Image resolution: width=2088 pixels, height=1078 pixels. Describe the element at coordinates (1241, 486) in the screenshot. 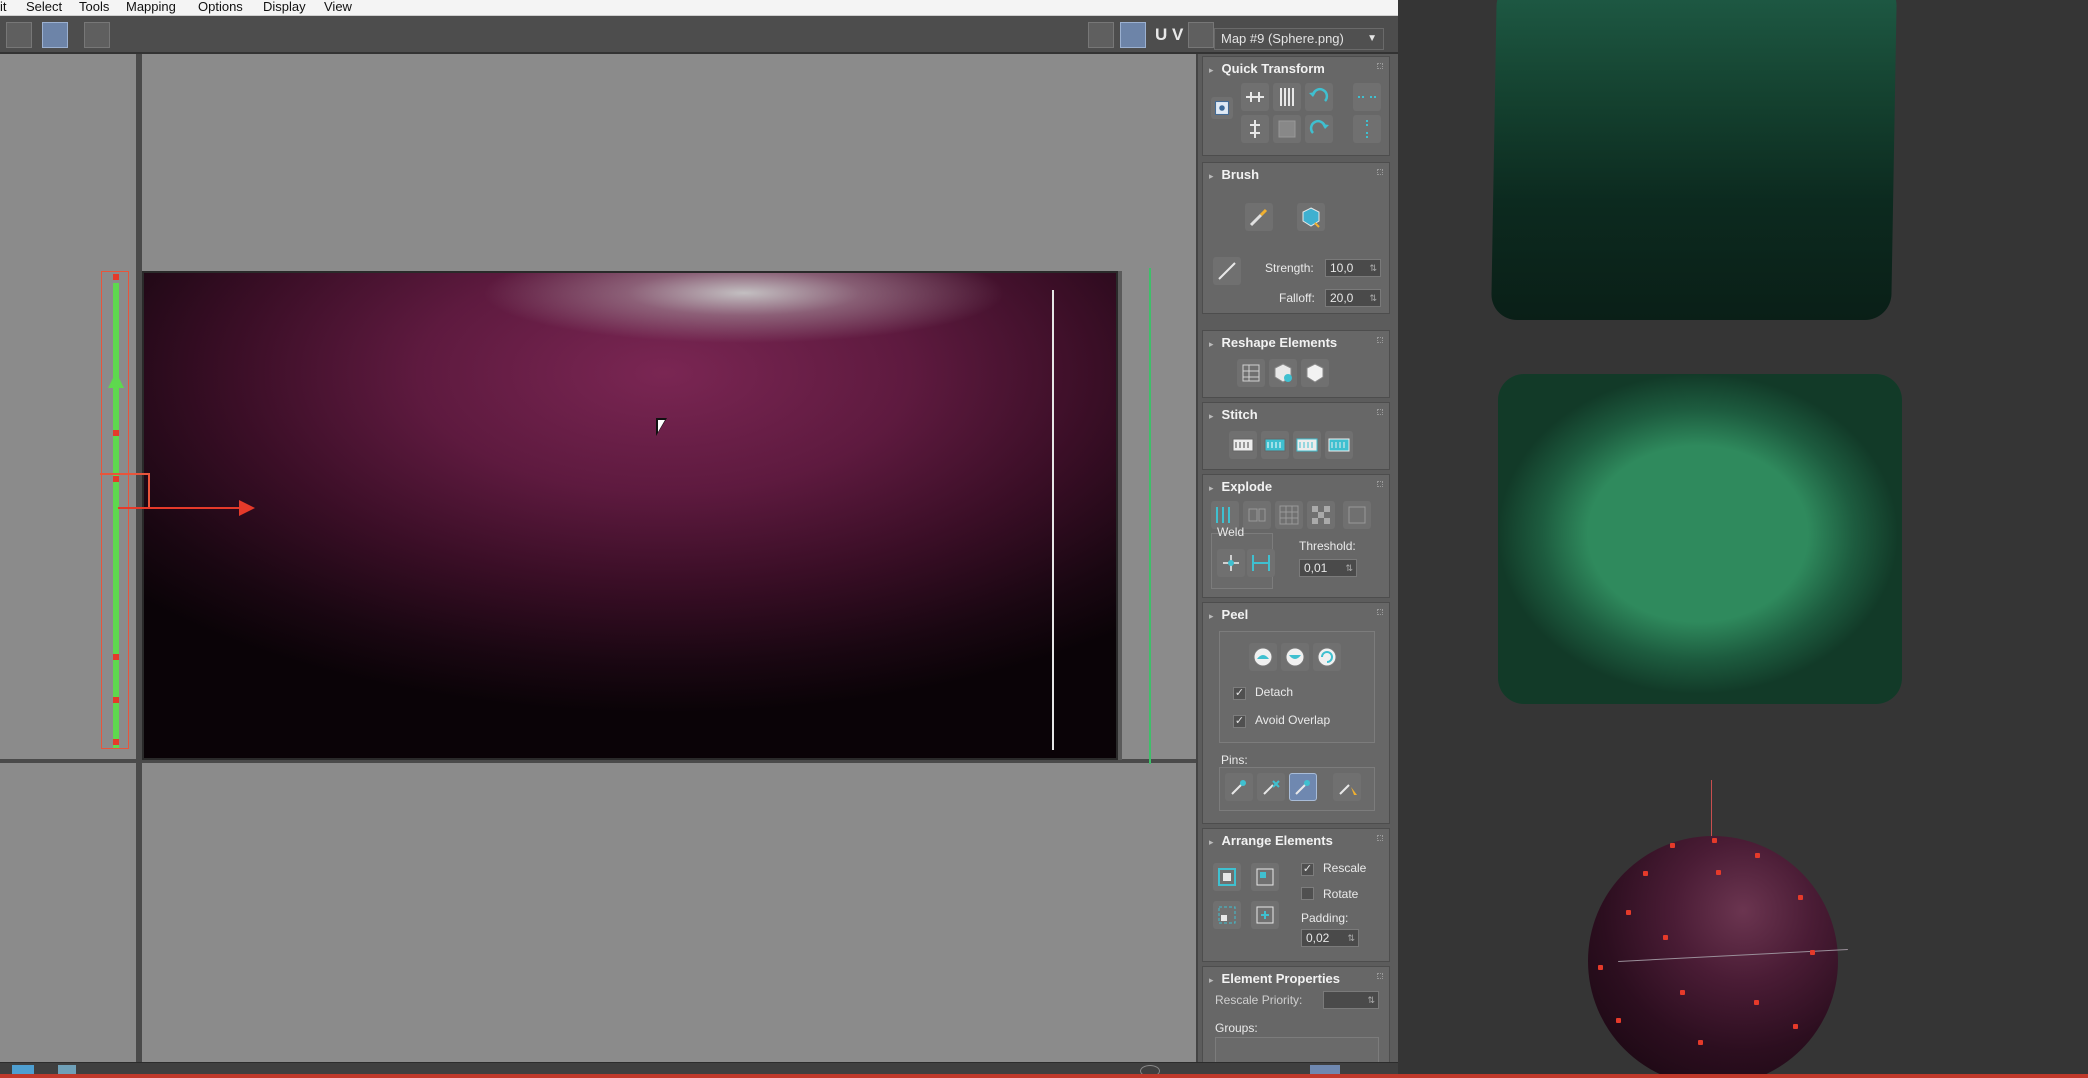

I see `rollout-title: Explode` at that location.